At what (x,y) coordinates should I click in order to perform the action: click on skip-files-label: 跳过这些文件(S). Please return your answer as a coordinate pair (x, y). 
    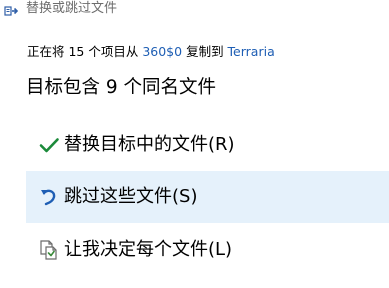
    Looking at the image, I should click on (131, 196).